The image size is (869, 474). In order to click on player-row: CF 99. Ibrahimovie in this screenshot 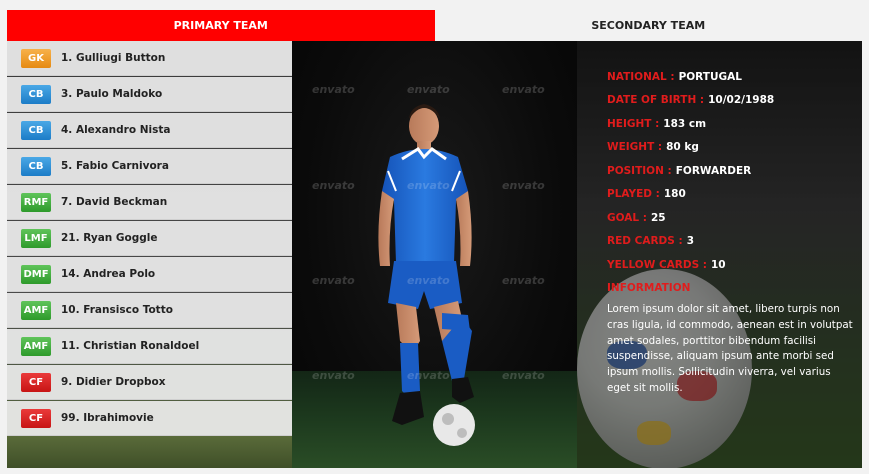, I will do `click(149, 418)`.